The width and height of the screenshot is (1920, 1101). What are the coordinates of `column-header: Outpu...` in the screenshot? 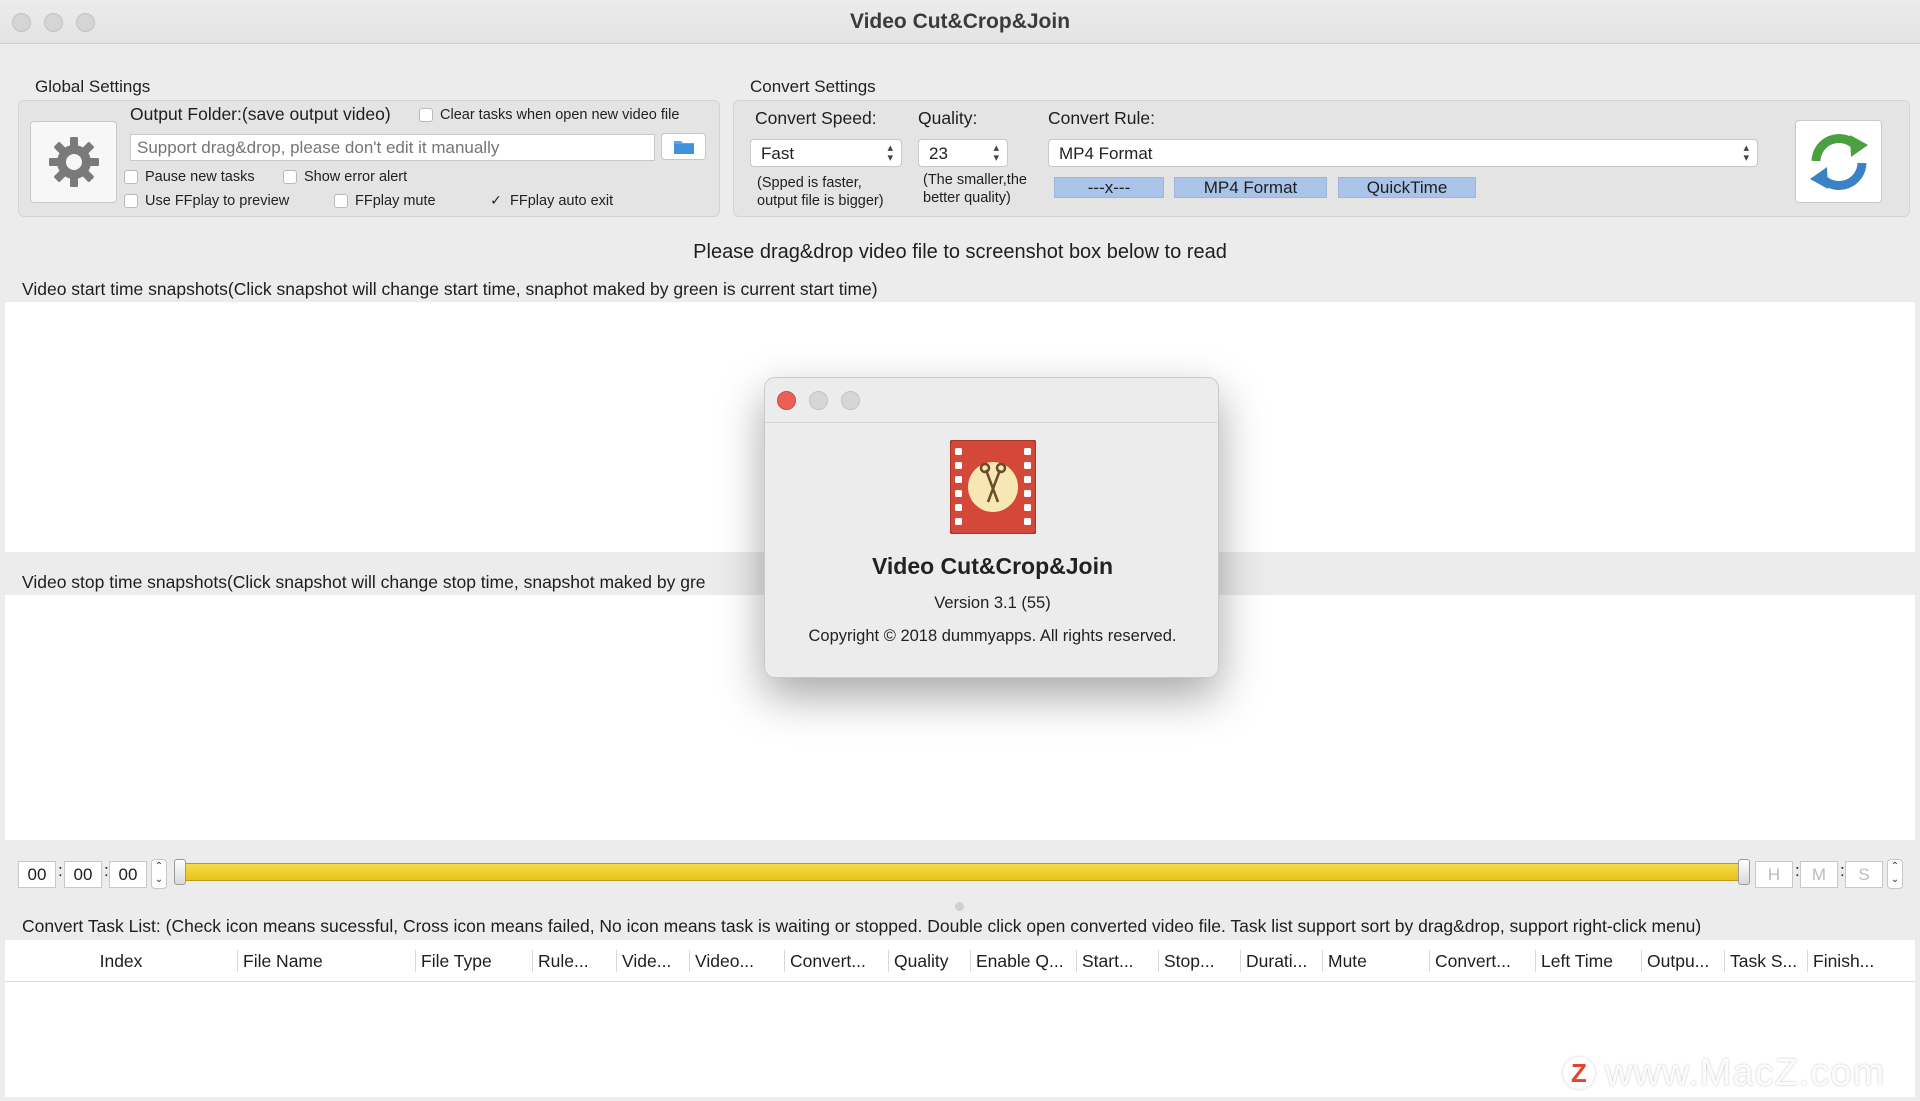 It's located at (1682, 961).